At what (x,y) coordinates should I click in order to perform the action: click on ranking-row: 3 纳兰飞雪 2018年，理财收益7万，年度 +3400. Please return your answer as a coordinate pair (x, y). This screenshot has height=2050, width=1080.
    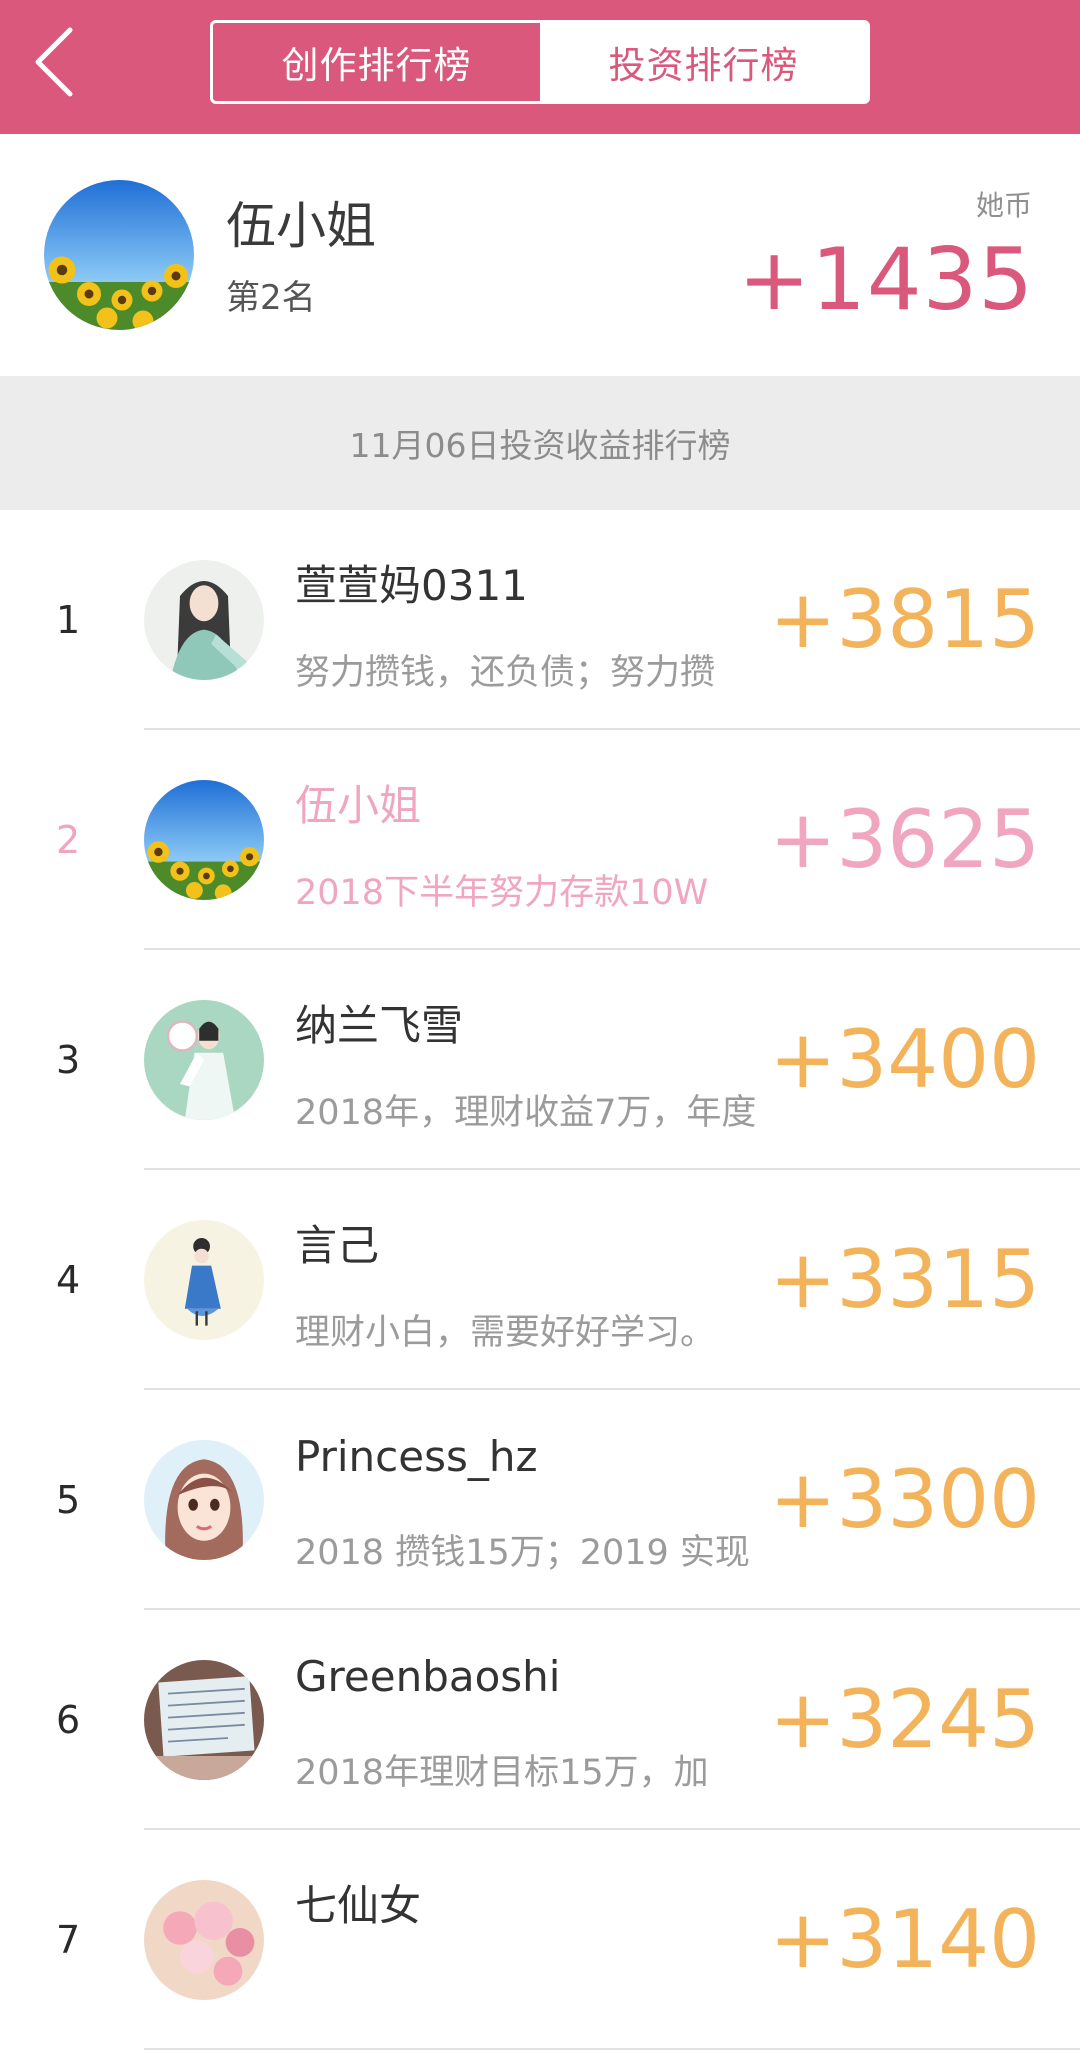
    Looking at the image, I should click on (540, 1060).